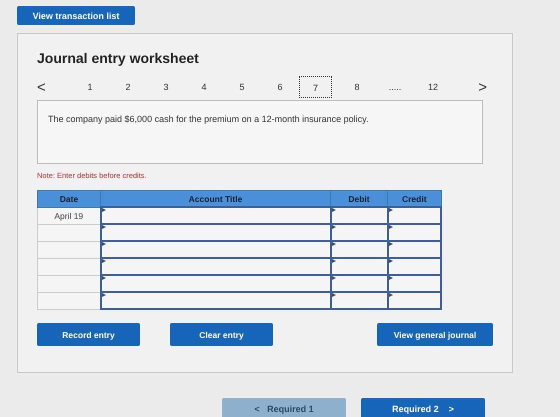 The image size is (560, 417). I want to click on column-header: Debit, so click(359, 198).